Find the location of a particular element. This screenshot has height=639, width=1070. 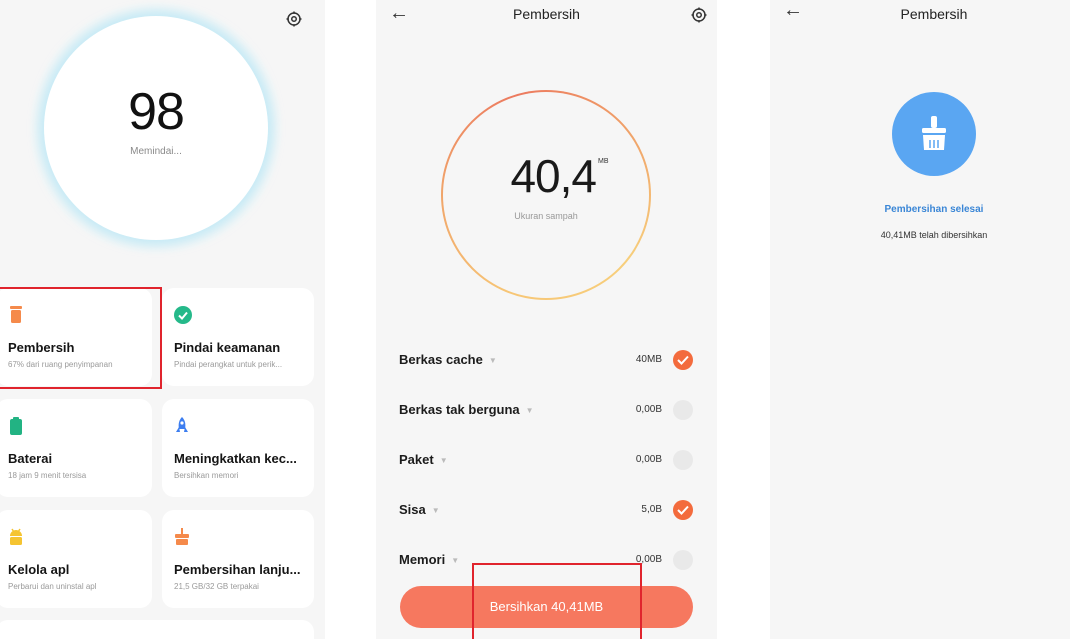

item-label: Memori ▼ is located at coordinates (429, 559).